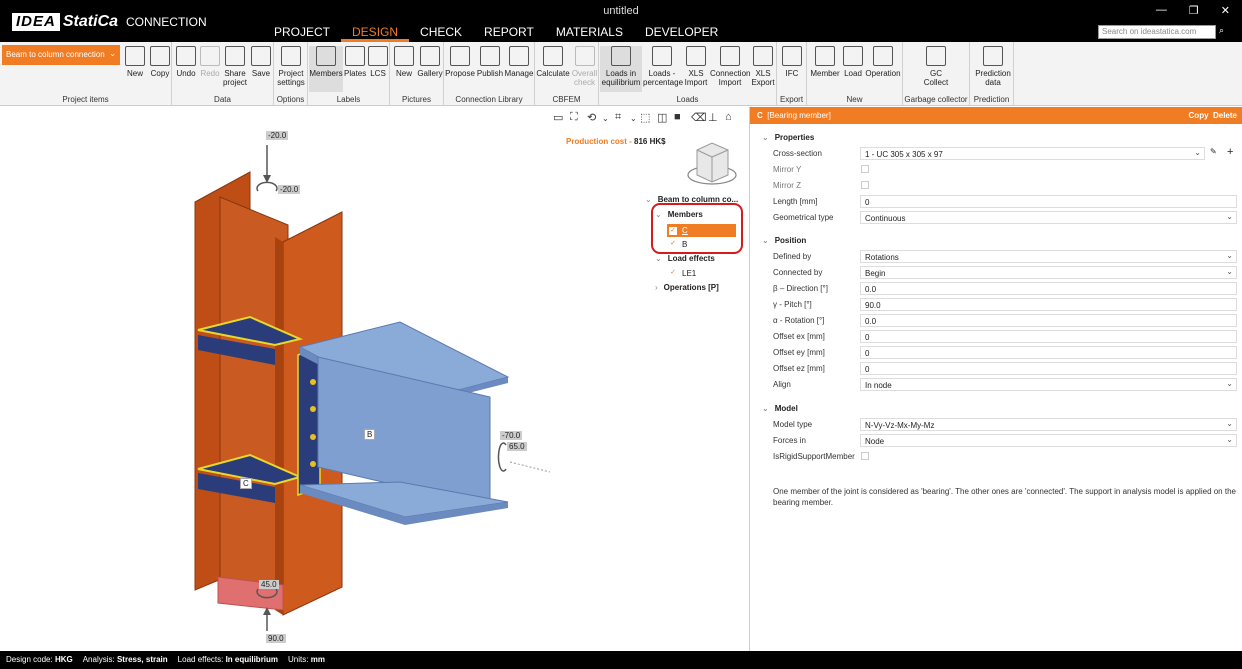 This screenshot has width=1242, height=669. What do you see at coordinates (355, 62) in the screenshot?
I see `labels-plates-button: Plates` at bounding box center [355, 62].